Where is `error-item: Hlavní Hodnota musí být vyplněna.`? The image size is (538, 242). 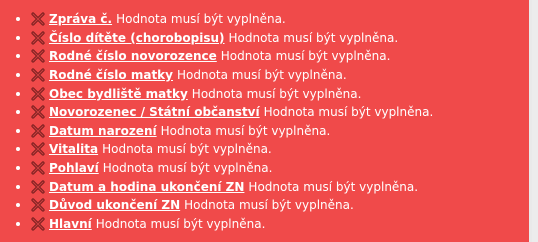 error-item: Hlavní Hodnota musí být vyplněna. is located at coordinates (272, 224).